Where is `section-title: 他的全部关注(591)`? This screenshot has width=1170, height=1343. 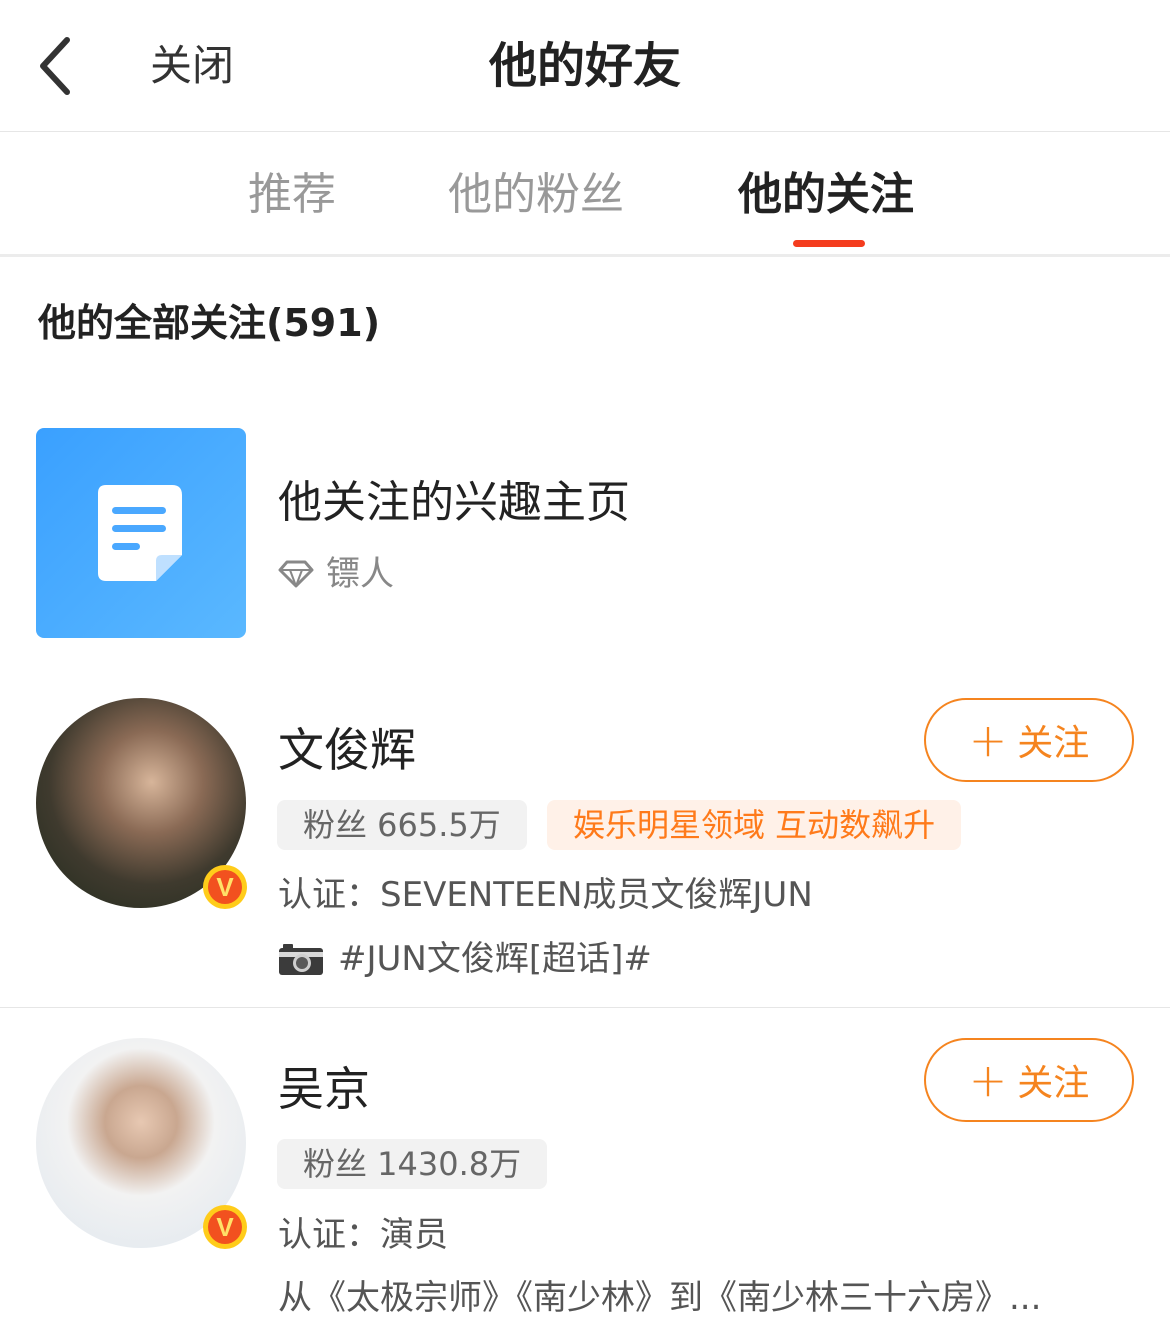
section-title: 他的全部关注(591) is located at coordinates (209, 323).